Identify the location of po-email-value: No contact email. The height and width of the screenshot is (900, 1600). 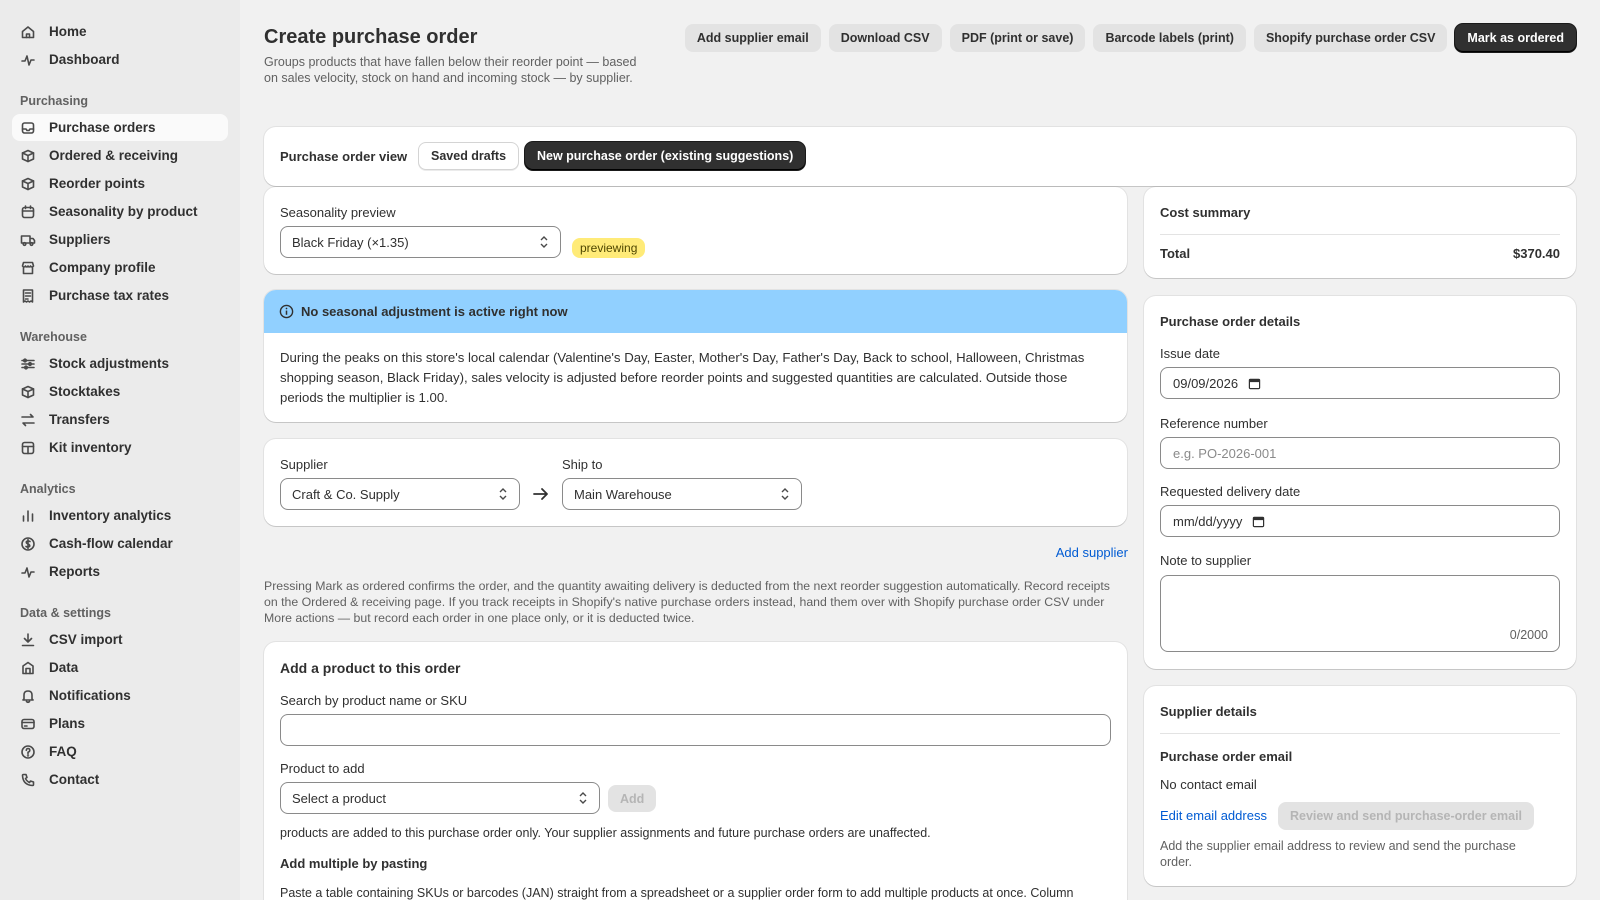
(1208, 784).